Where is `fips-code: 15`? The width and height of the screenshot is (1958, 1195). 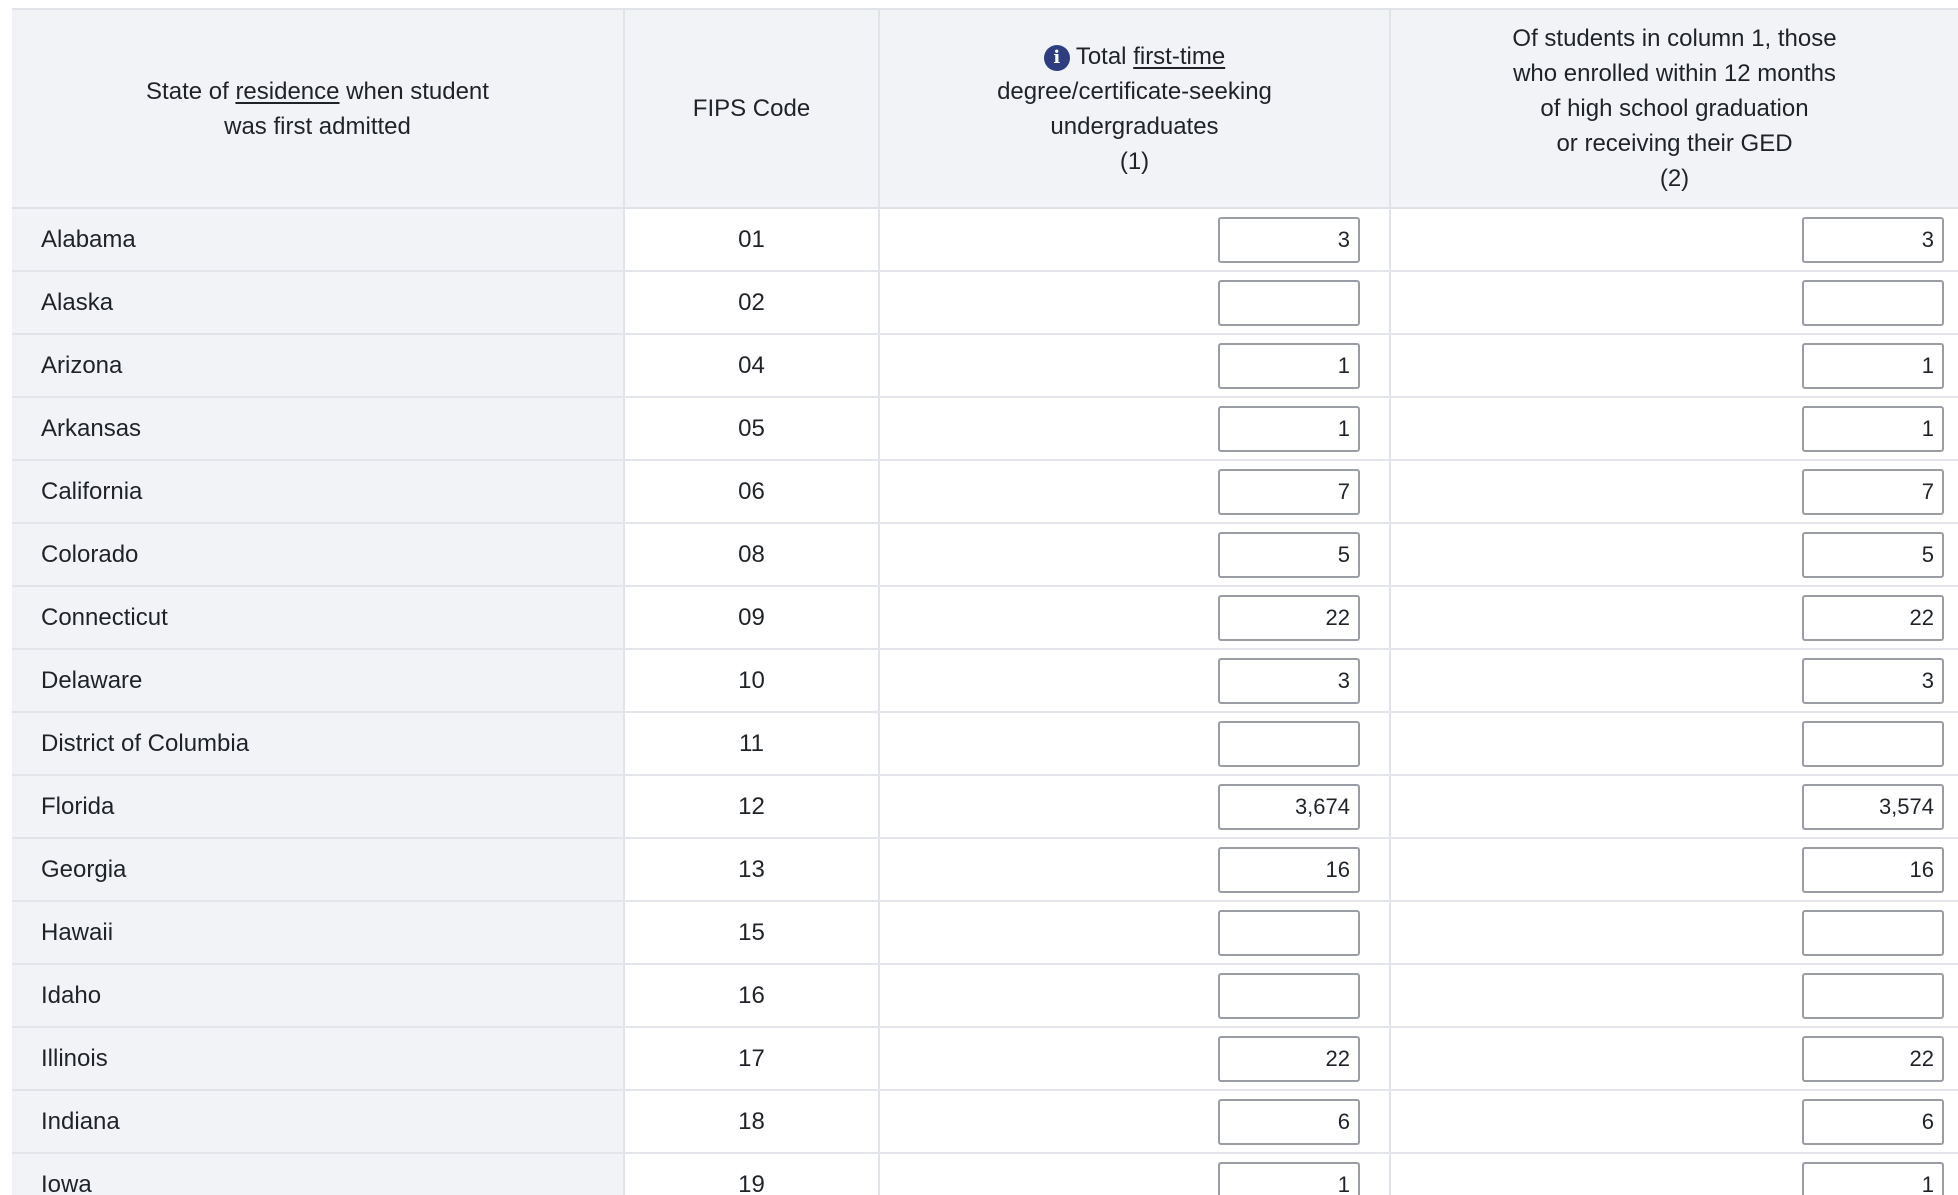 fips-code: 15 is located at coordinates (752, 933).